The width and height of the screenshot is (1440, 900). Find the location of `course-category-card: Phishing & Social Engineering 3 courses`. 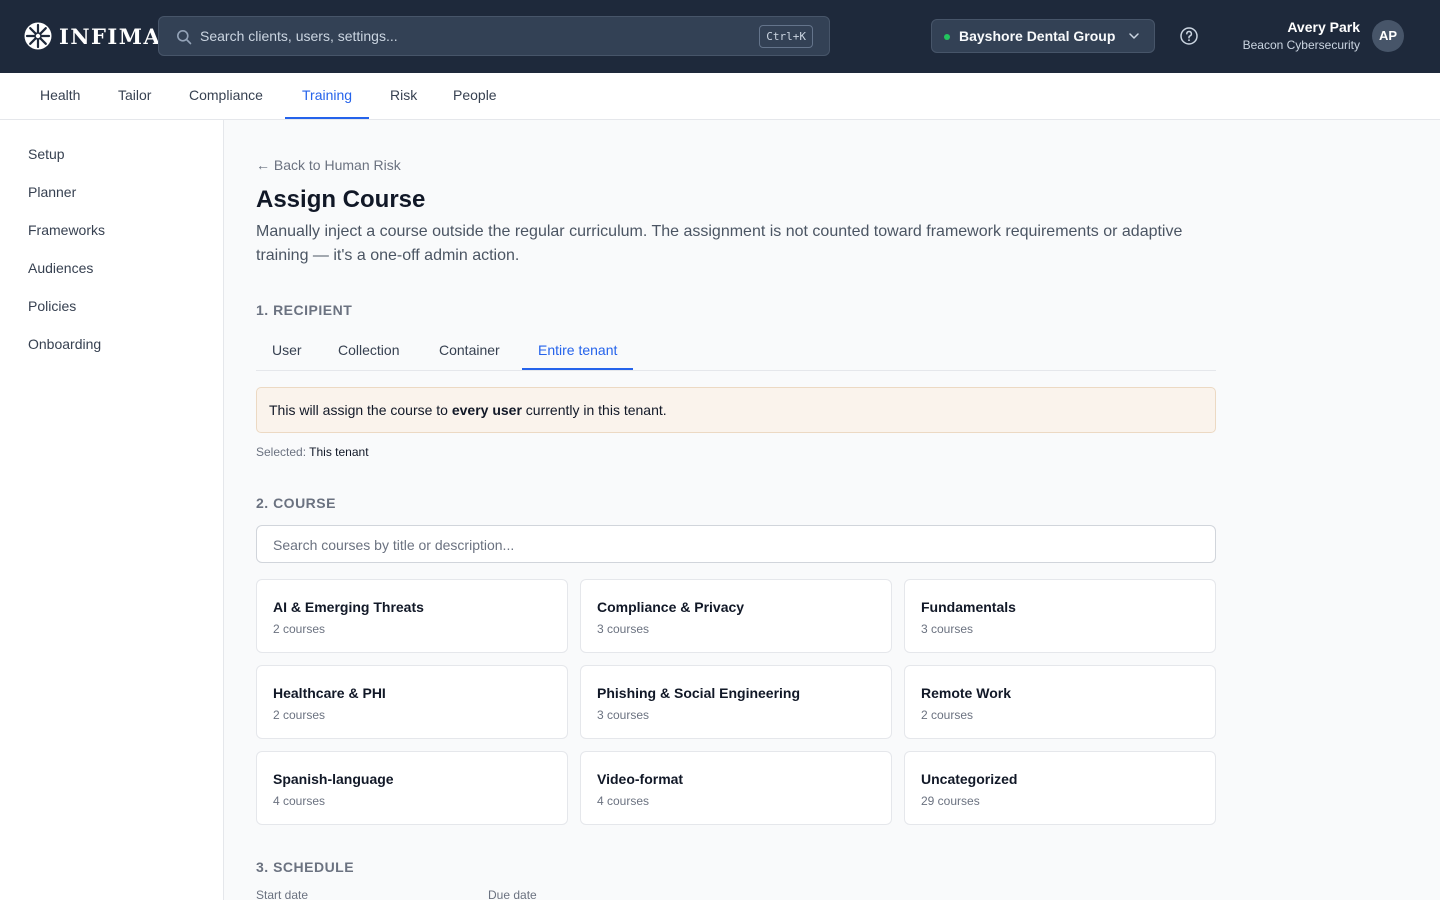

course-category-card: Phishing & Social Engineering 3 courses is located at coordinates (736, 702).